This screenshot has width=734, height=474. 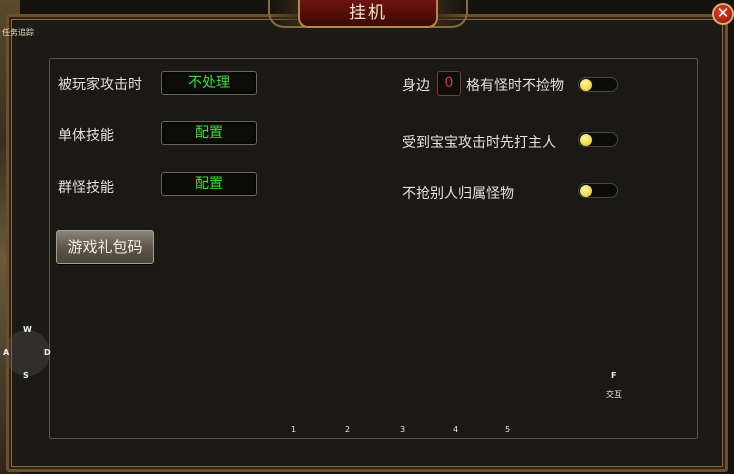 What do you see at coordinates (6, 352) in the screenshot?
I see `a-key-label: A` at bounding box center [6, 352].